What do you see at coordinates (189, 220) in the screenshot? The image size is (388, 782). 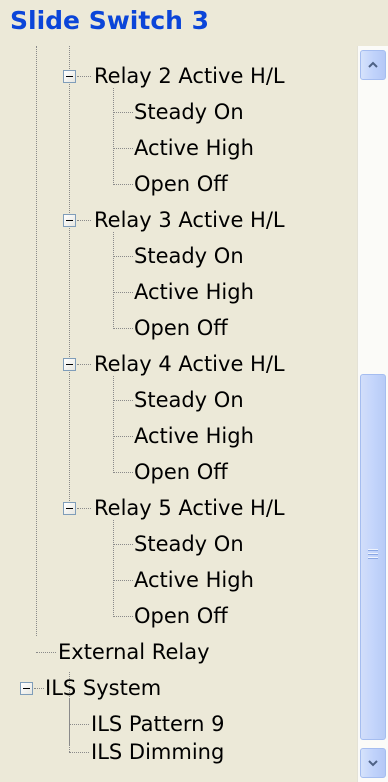 I see `tree-node-relay-3: Relay 3 Active H/L` at bounding box center [189, 220].